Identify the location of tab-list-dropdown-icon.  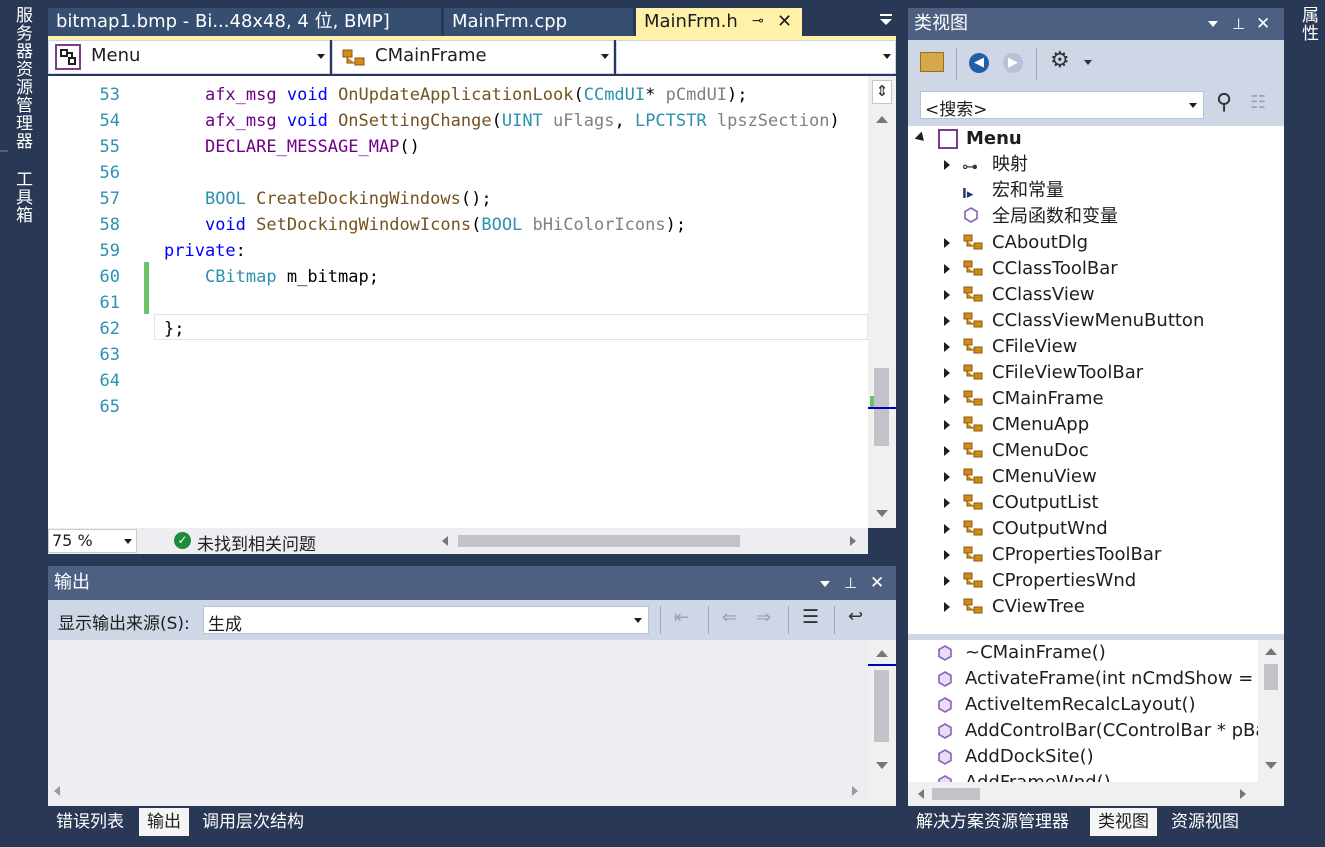
(887, 20).